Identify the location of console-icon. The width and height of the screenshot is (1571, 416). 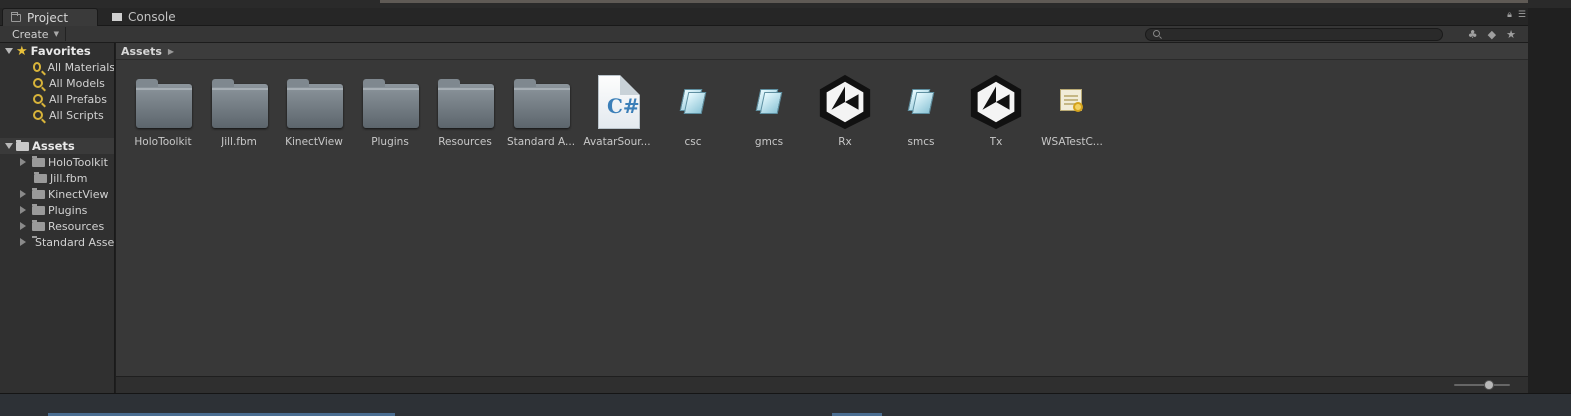
(117, 17).